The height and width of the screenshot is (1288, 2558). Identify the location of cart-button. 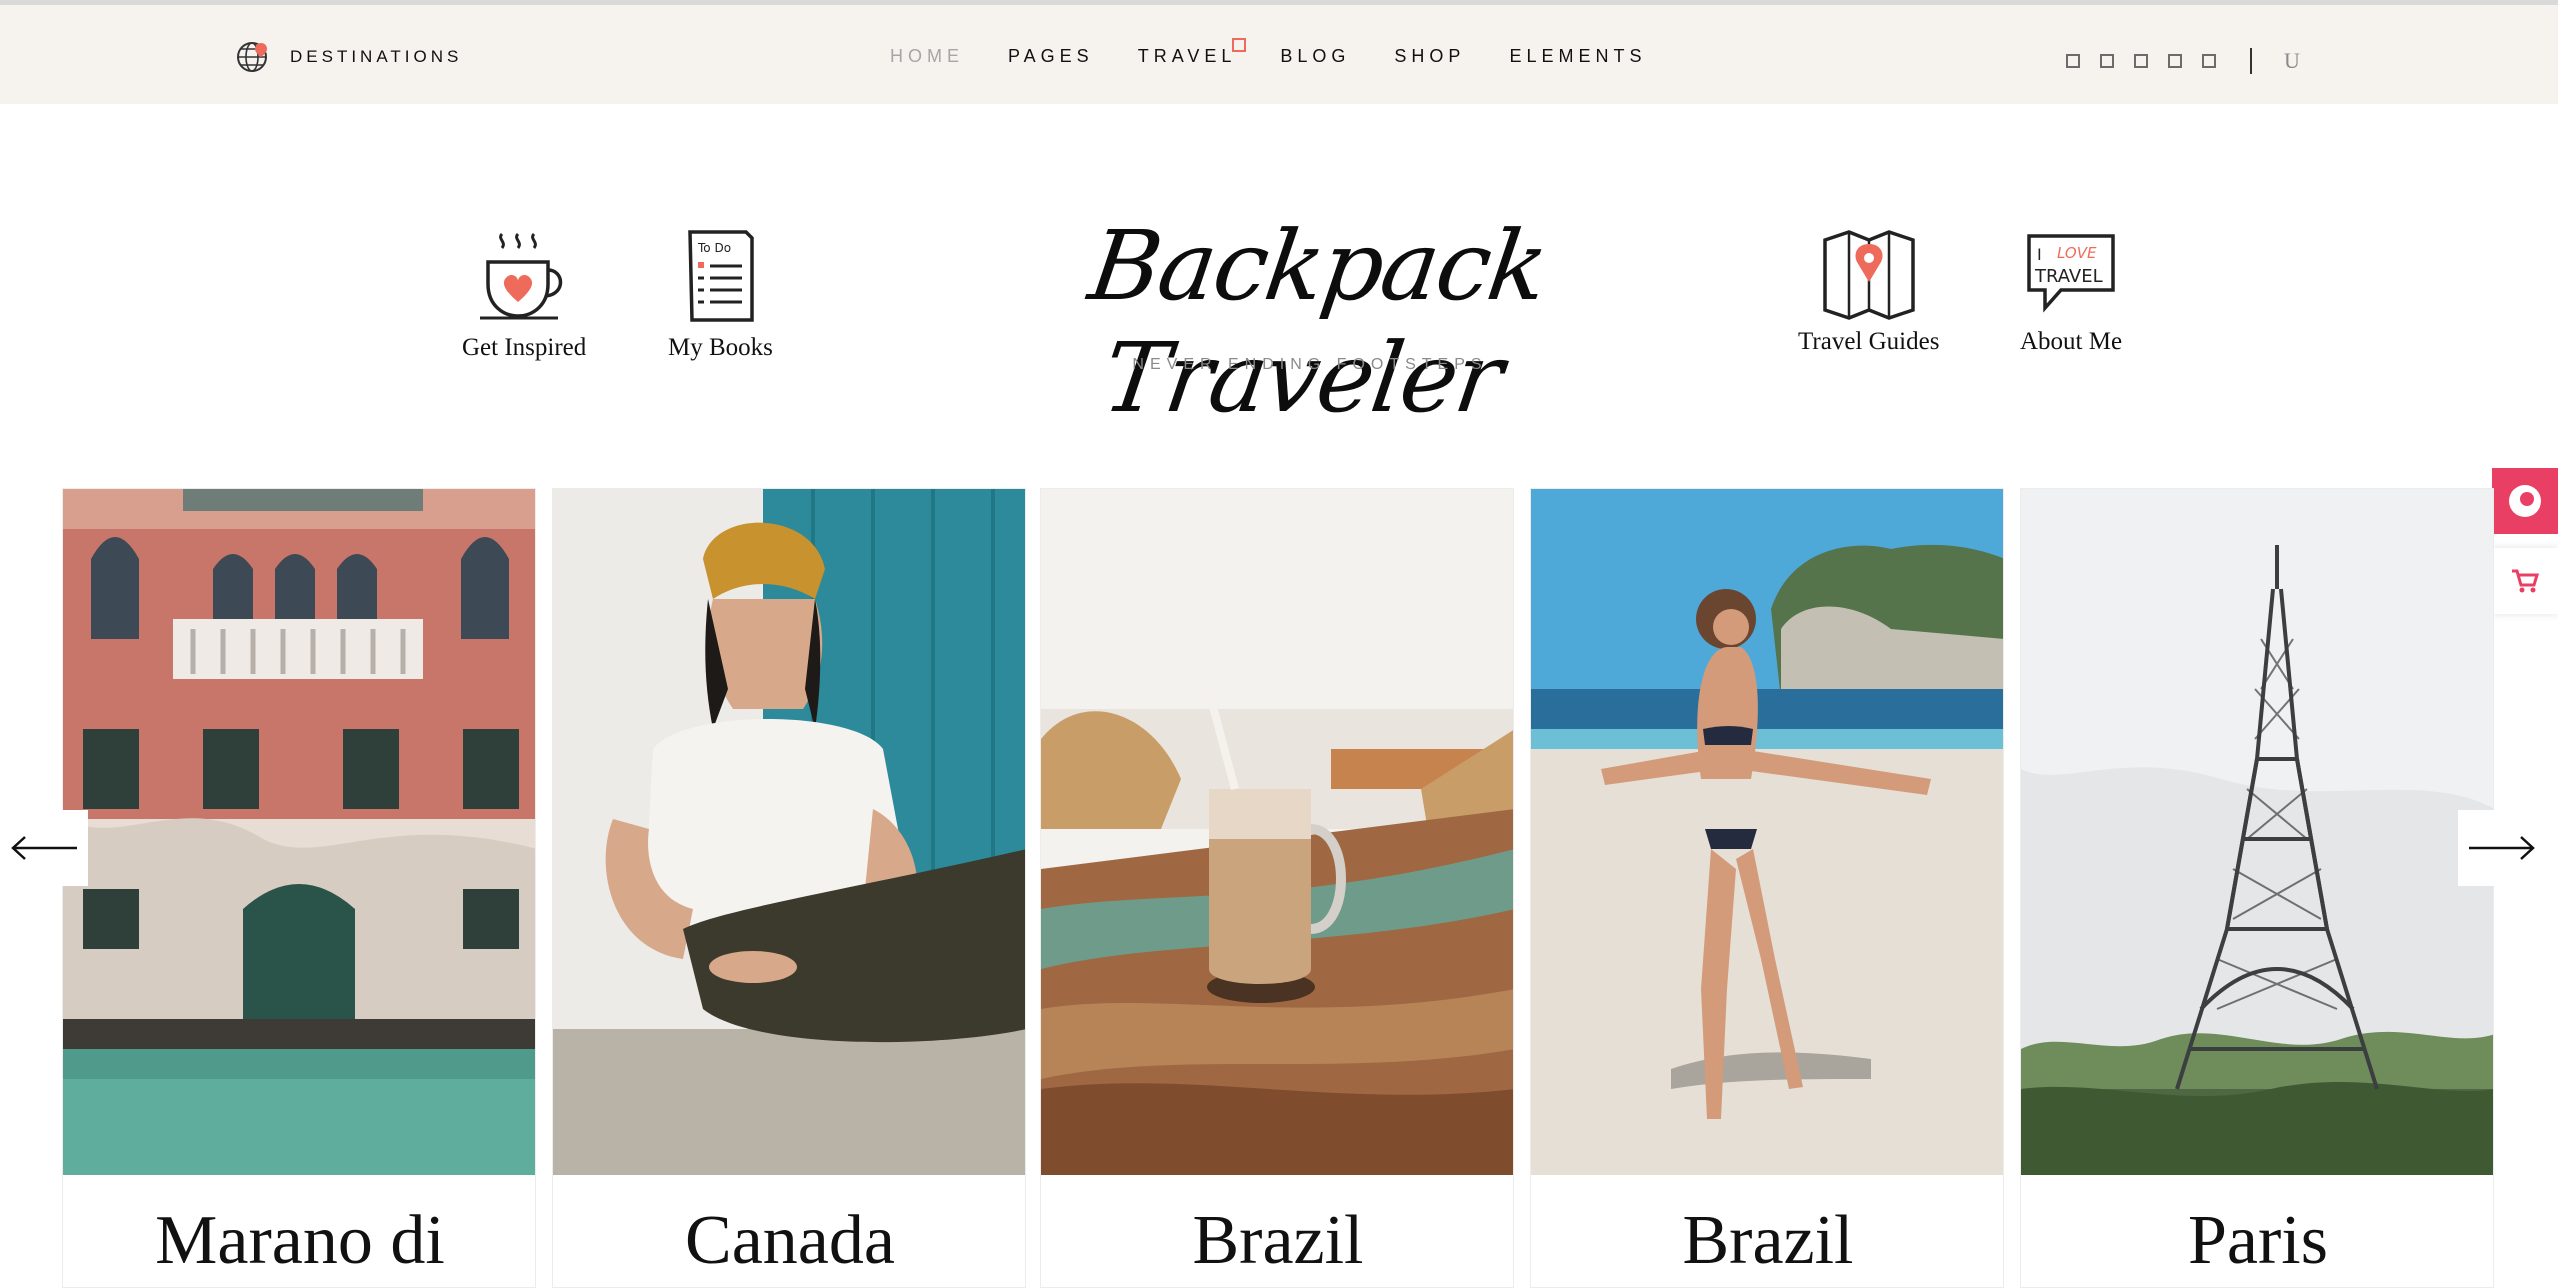
(2525, 581).